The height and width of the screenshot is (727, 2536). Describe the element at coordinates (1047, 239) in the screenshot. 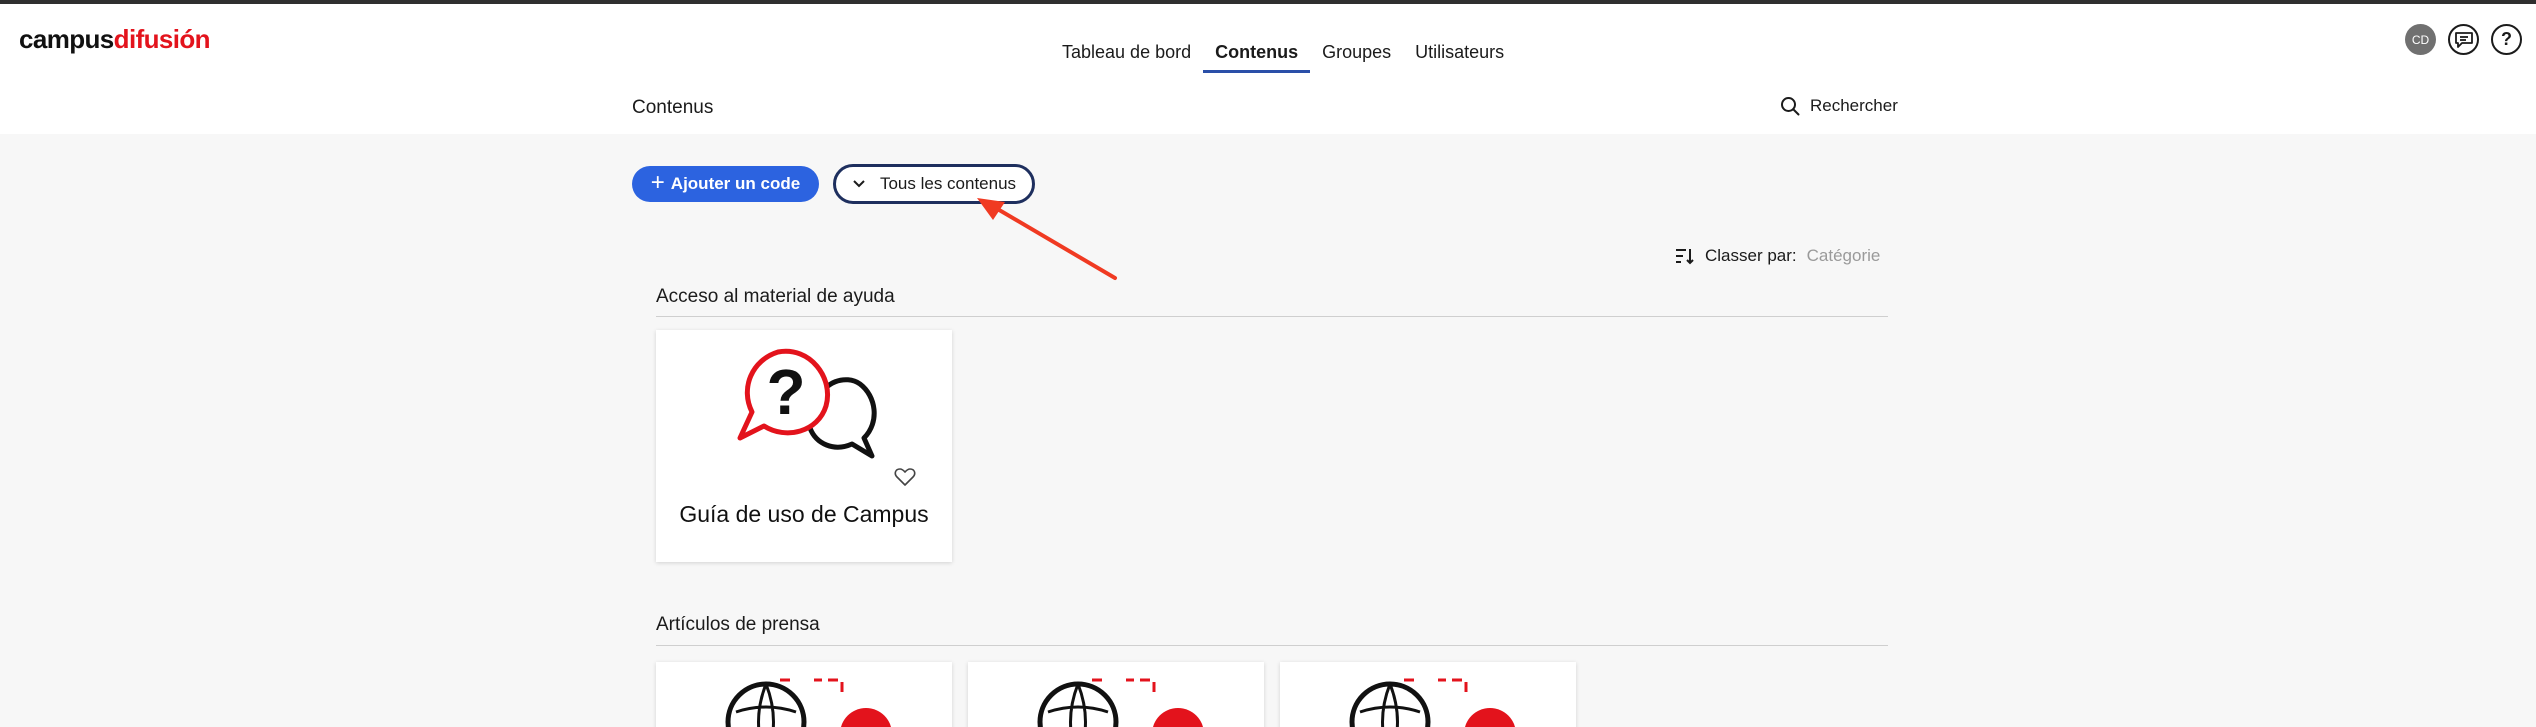

I see `annotation-arrow` at that location.